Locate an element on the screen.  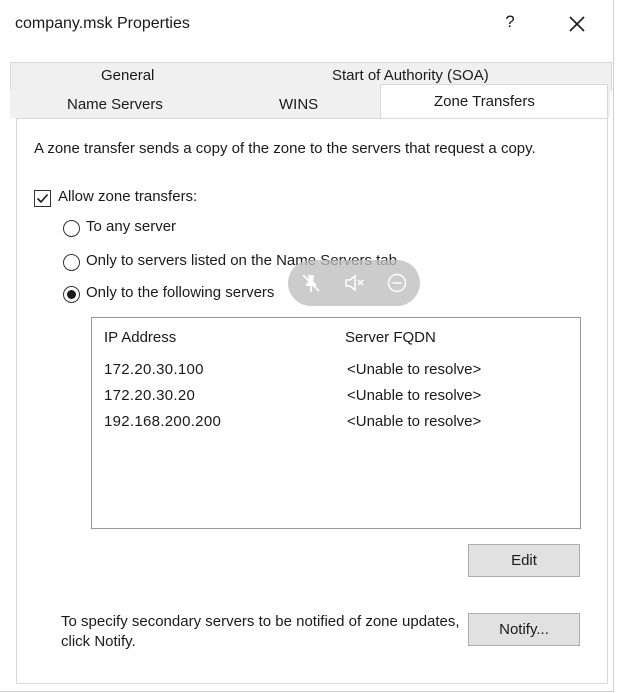
mute-icon is located at coordinates (354, 283).